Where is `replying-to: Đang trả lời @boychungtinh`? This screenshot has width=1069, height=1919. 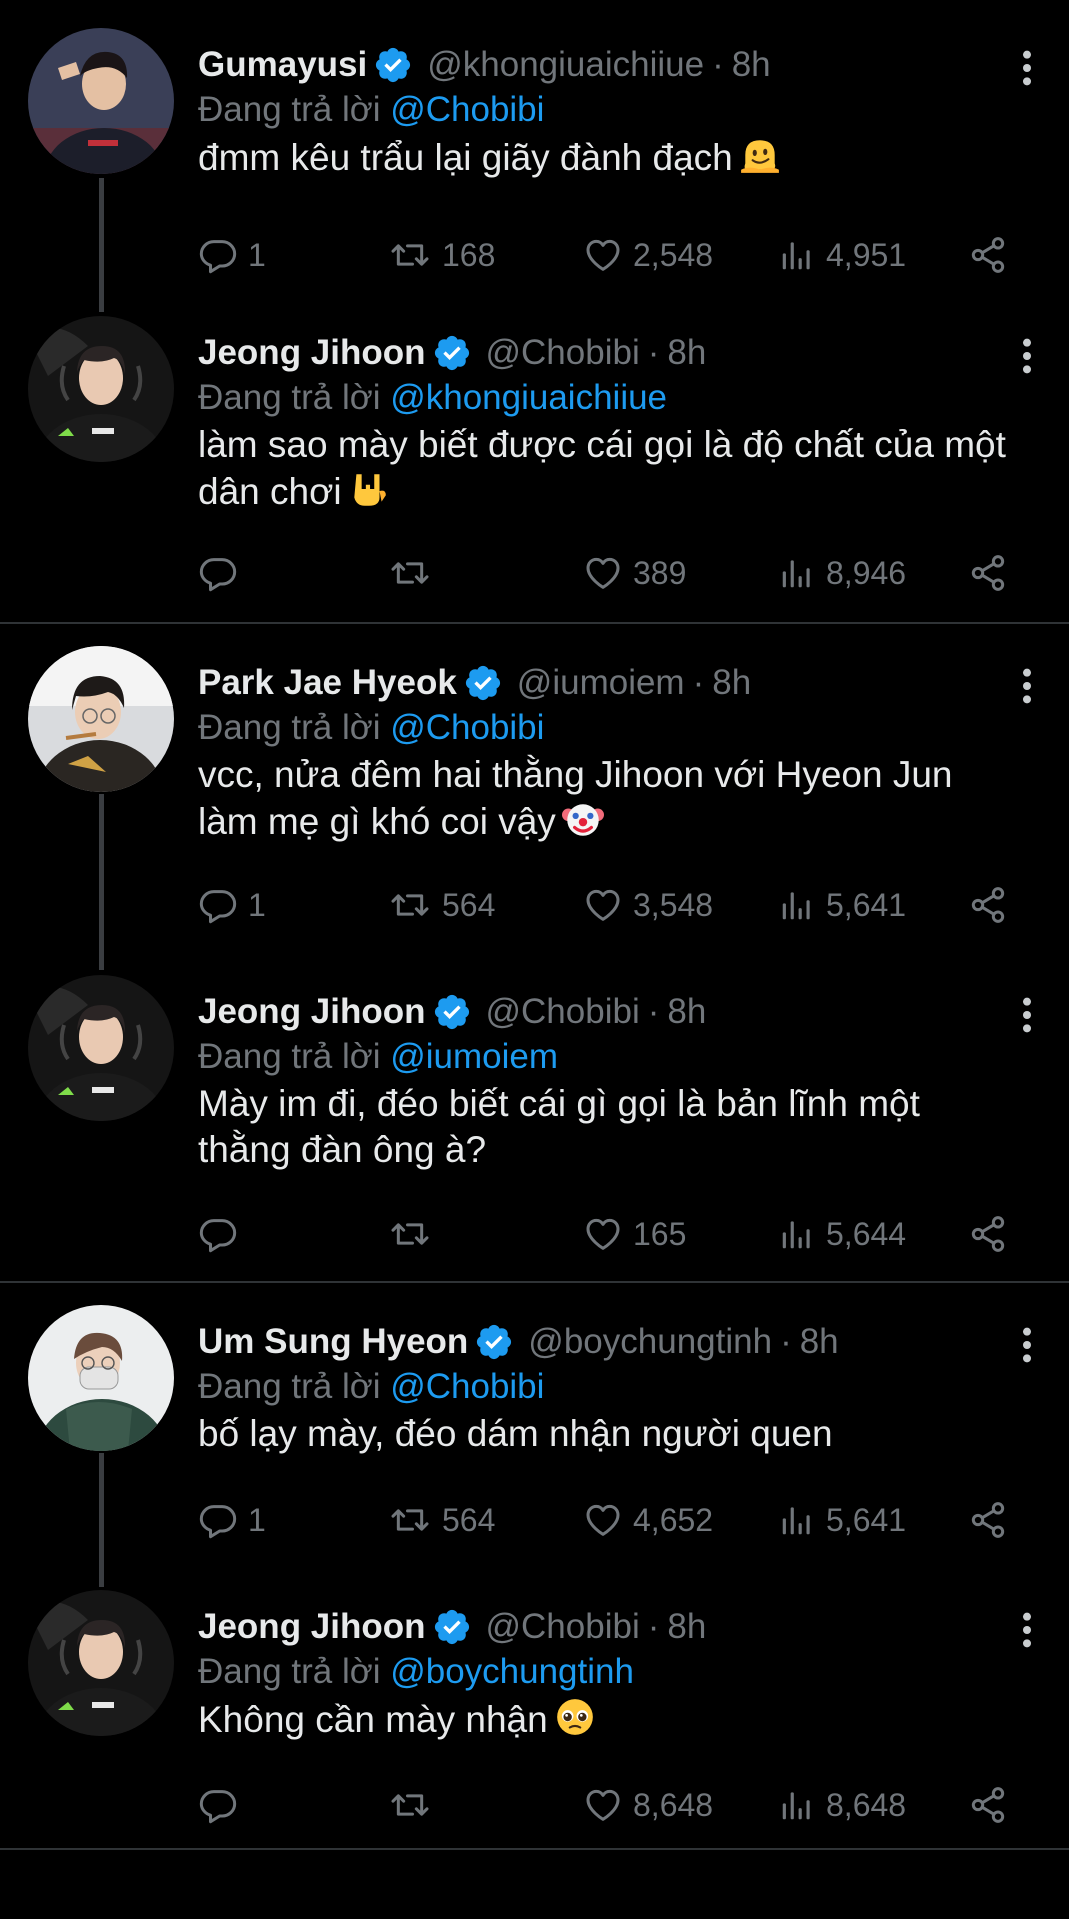
replying-to: Đang trả lời @boychungtinh is located at coordinates (416, 1672).